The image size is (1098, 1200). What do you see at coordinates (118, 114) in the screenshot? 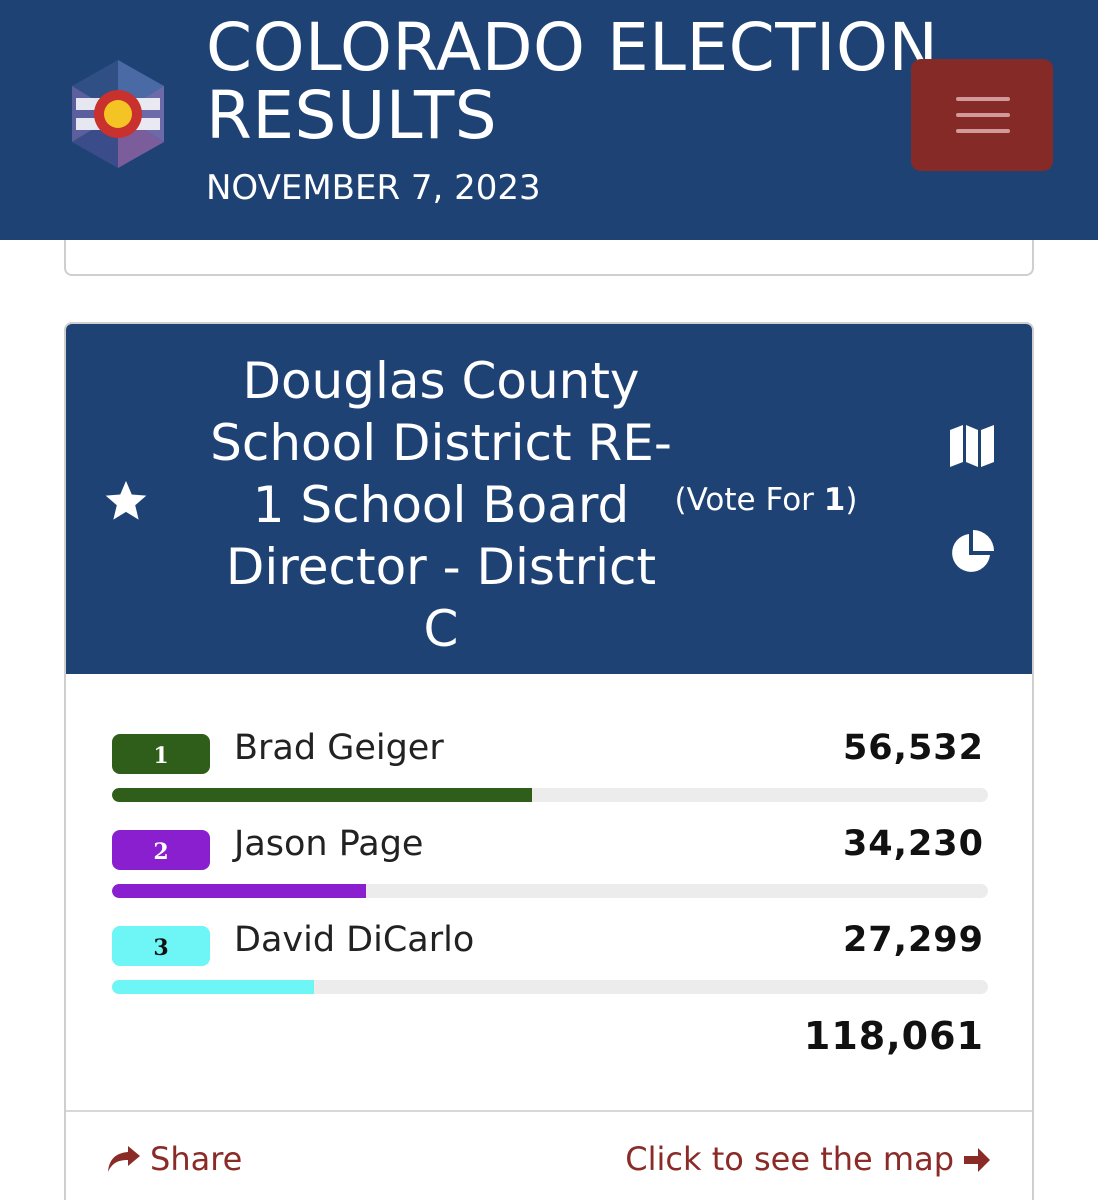
I see `colorado-flag-logo-icon` at bounding box center [118, 114].